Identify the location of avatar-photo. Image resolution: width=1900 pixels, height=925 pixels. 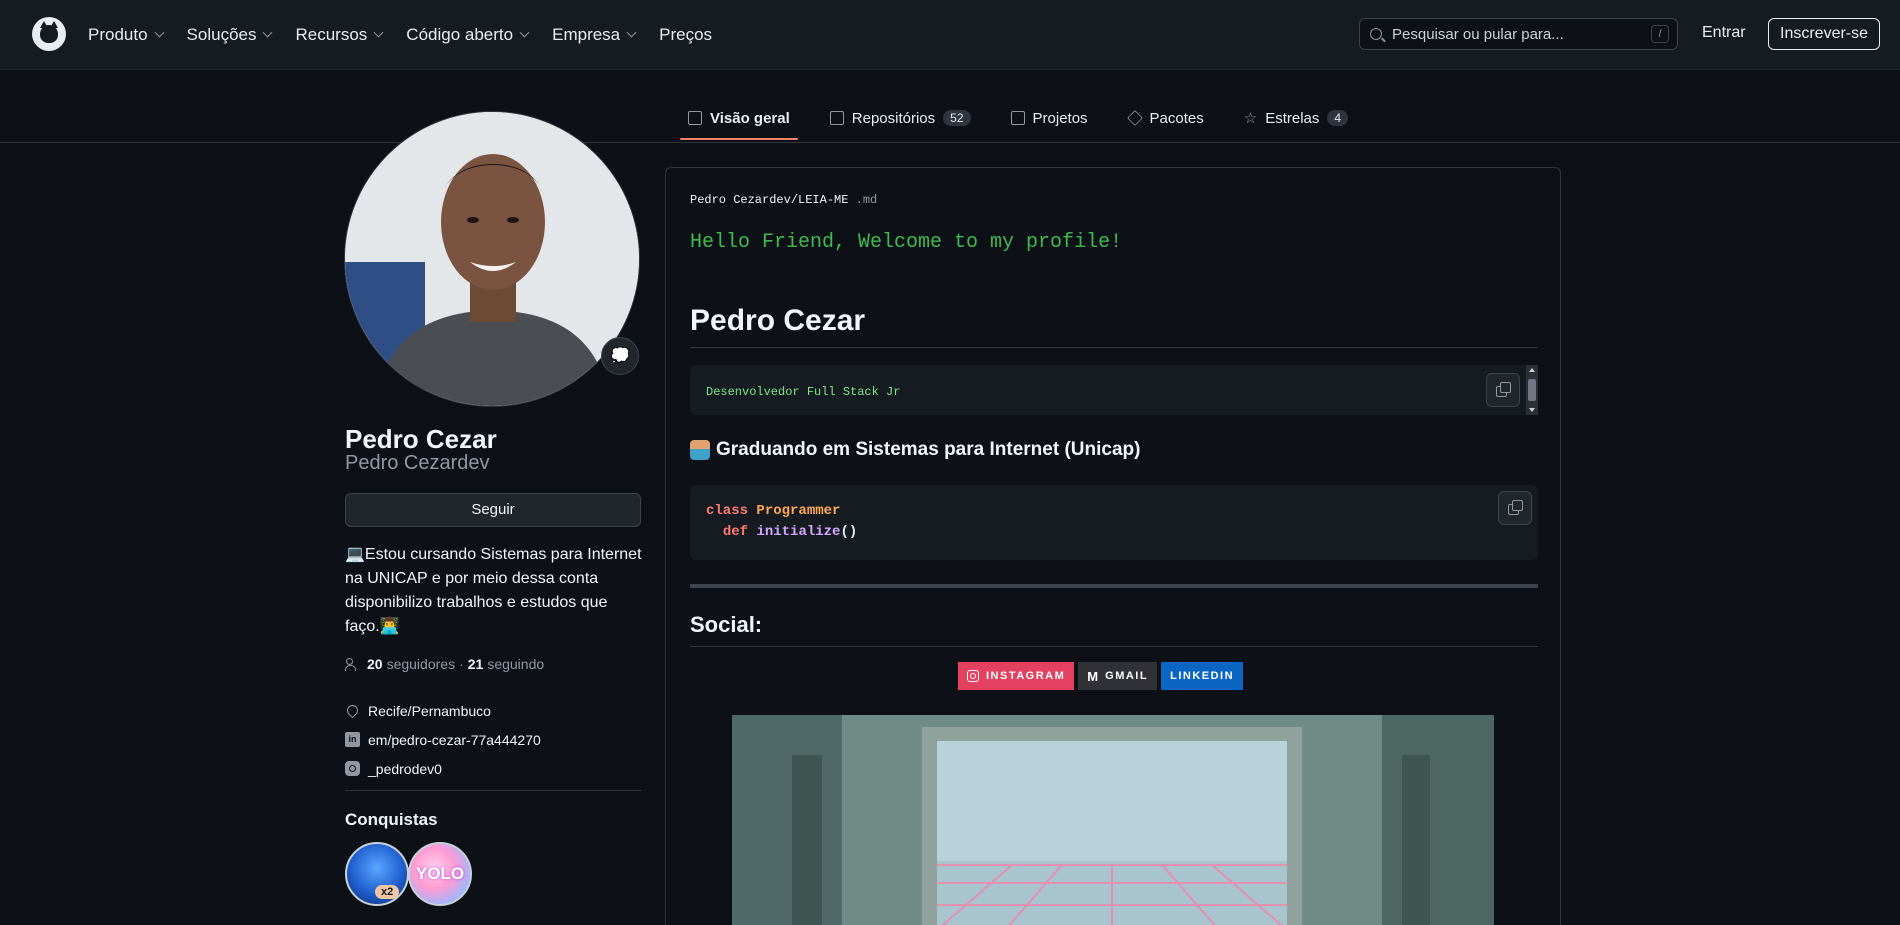
(492, 259).